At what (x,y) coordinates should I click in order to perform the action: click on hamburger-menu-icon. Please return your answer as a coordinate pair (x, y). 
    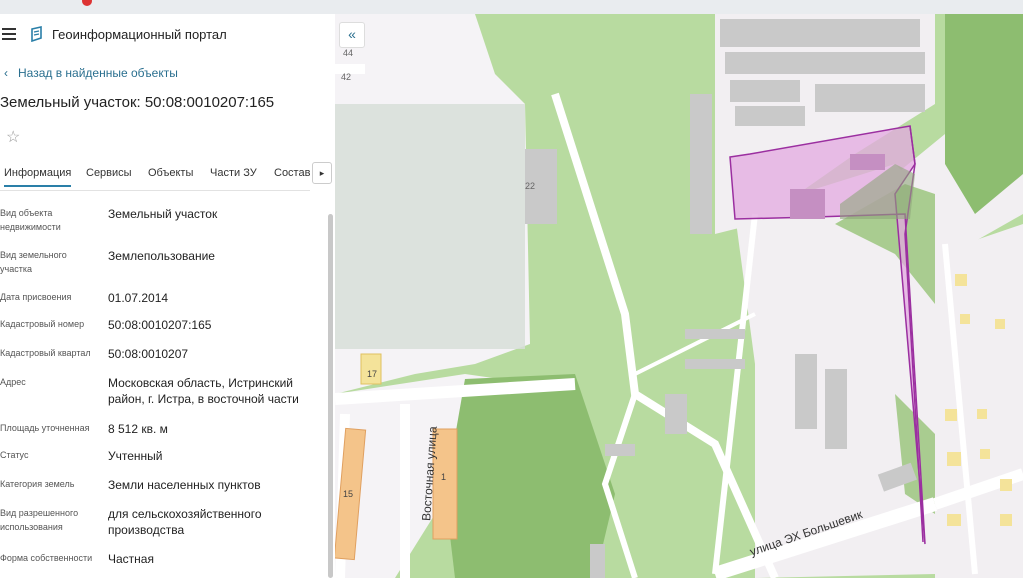
    Looking at the image, I should click on (9, 34).